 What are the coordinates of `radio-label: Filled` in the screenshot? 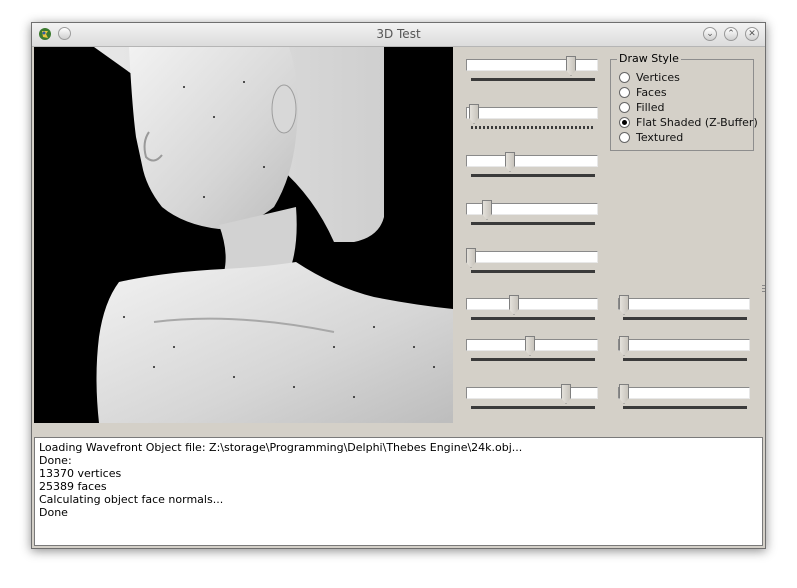 It's located at (650, 107).